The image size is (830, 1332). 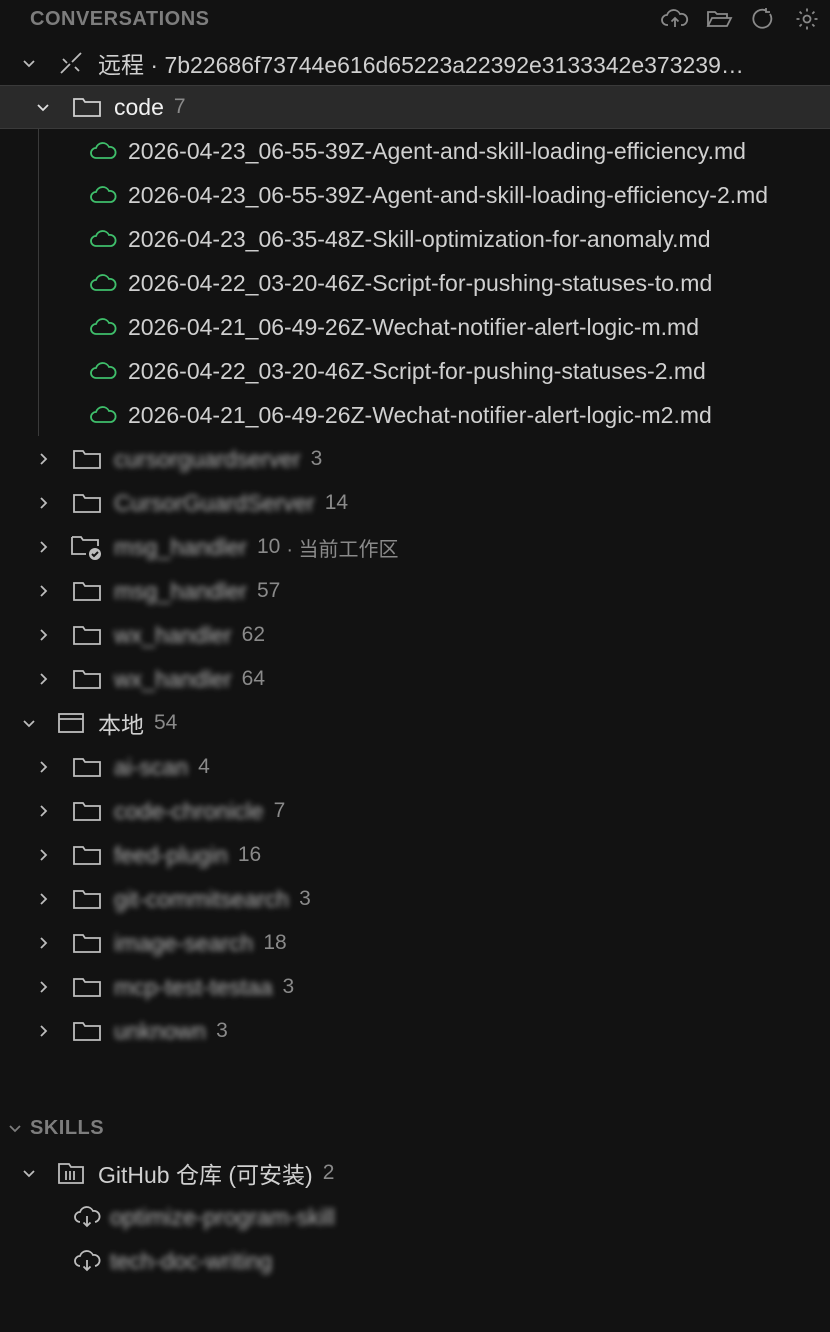 I want to click on remote-connection-icon, so click(x=71, y=63).